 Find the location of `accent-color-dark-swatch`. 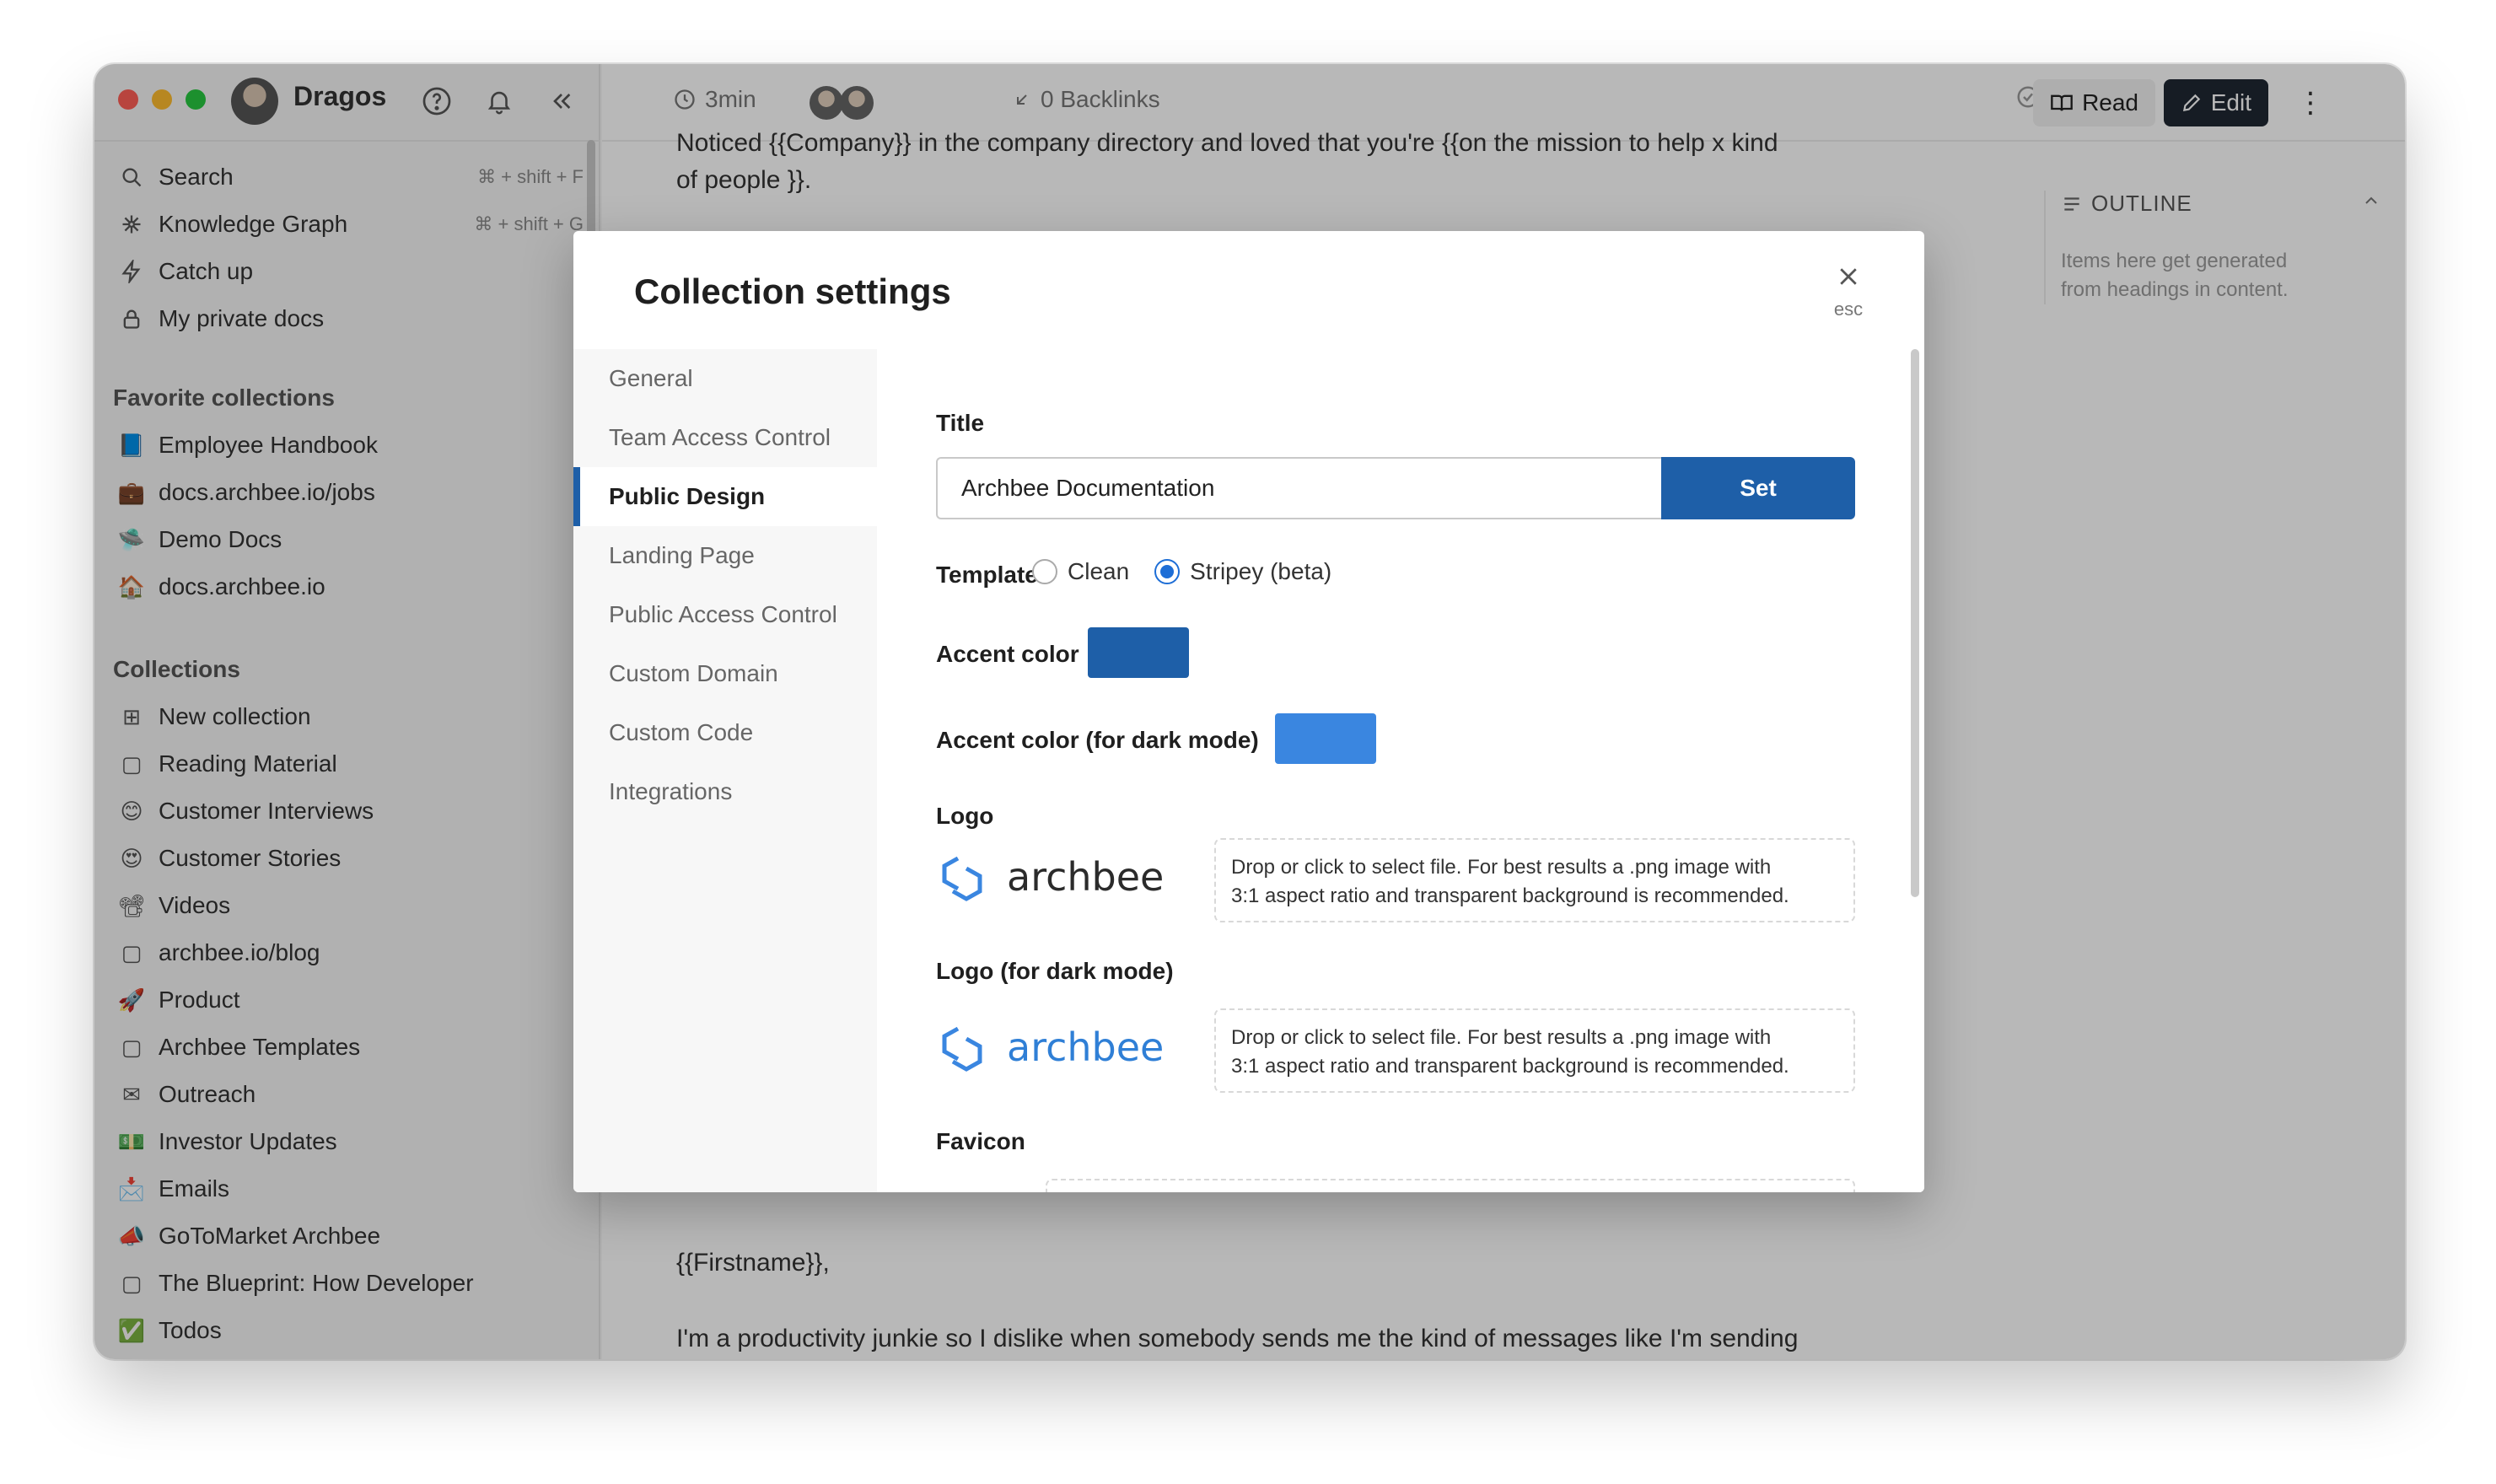

accent-color-dark-swatch is located at coordinates (1325, 738).